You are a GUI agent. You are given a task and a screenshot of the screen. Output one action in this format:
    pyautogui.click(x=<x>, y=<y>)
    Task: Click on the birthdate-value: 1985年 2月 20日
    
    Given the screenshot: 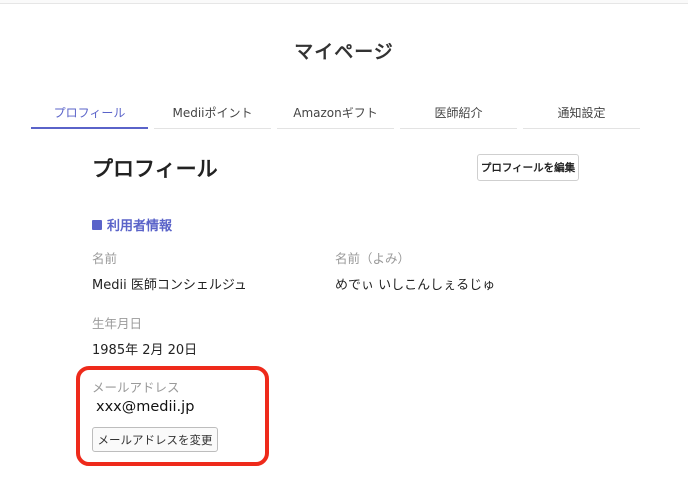 What is the action you would take?
    pyautogui.click(x=145, y=350)
    